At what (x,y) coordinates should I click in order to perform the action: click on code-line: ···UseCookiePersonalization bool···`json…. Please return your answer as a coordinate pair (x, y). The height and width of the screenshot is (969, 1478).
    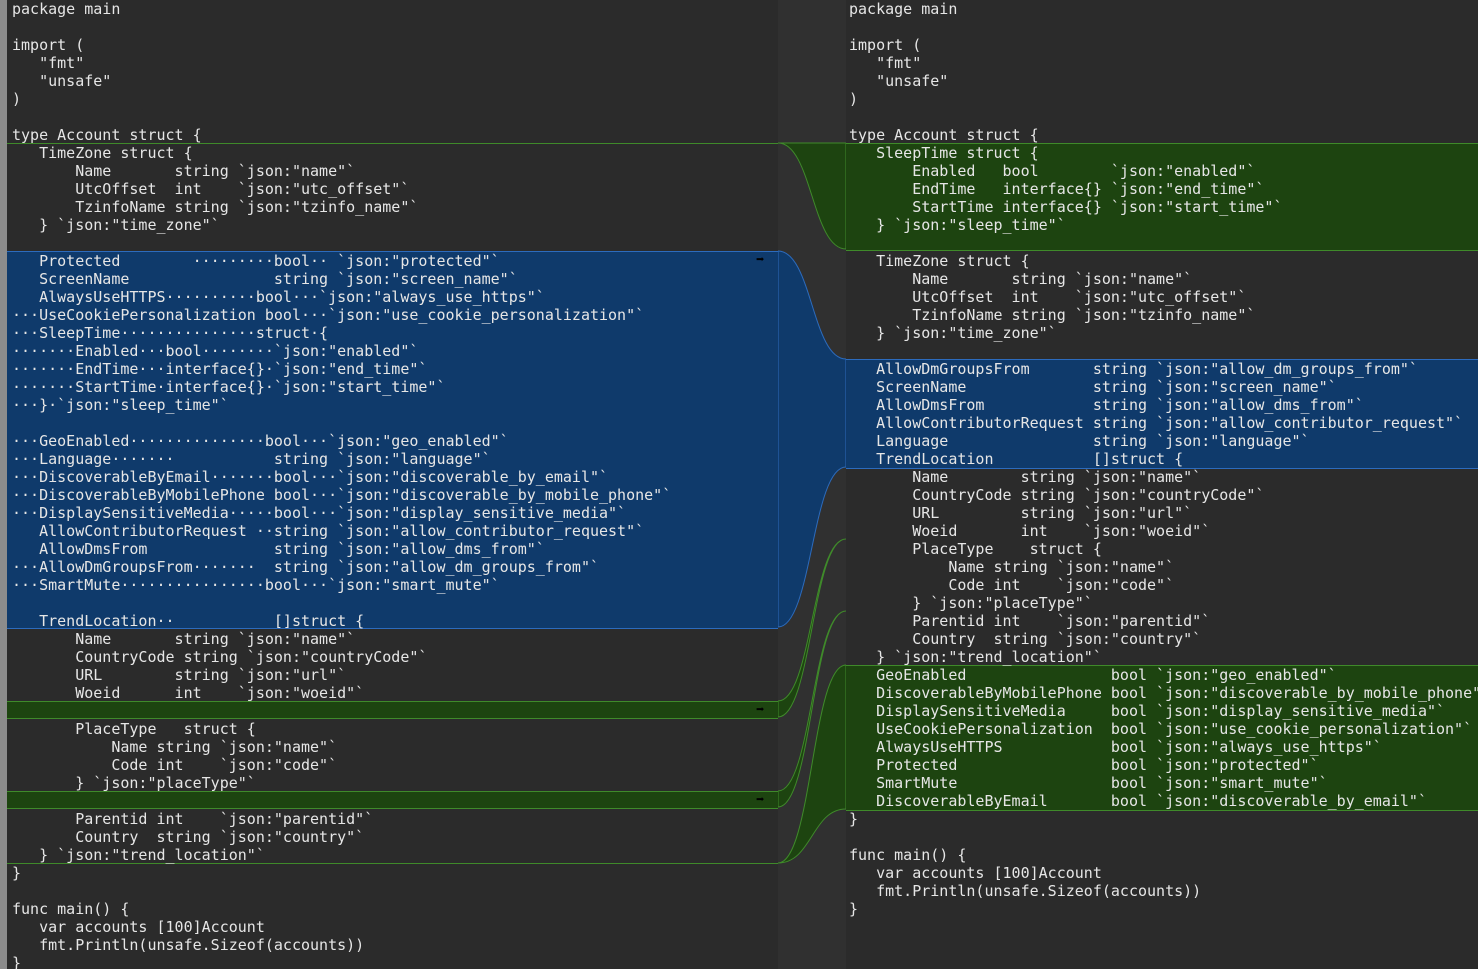
    Looking at the image, I should click on (341, 315).